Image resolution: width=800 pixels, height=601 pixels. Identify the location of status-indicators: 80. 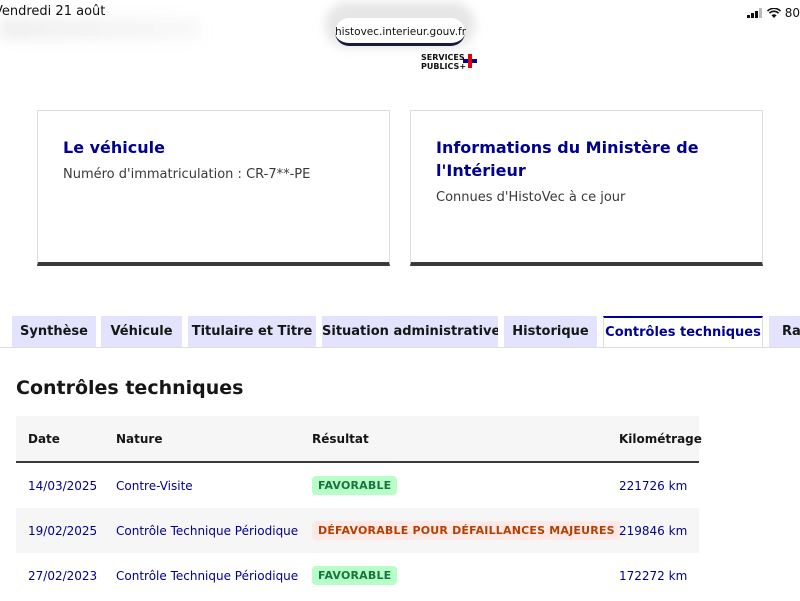
(773, 13).